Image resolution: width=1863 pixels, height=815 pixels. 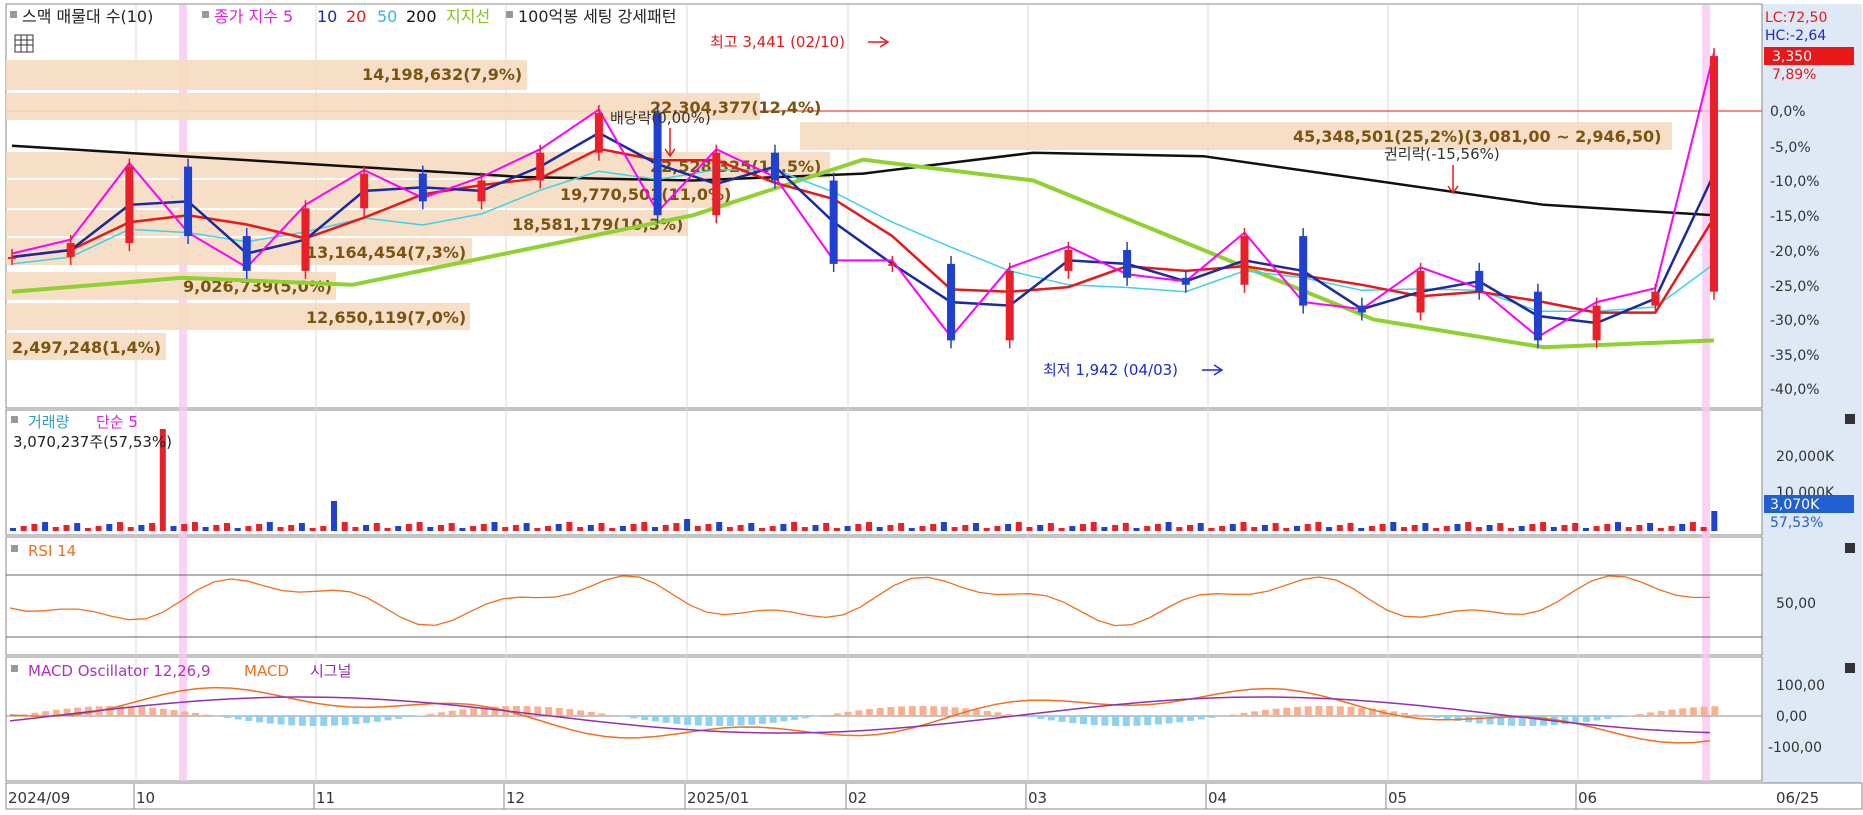 I want to click on x-tick: 02, so click(x=857, y=798).